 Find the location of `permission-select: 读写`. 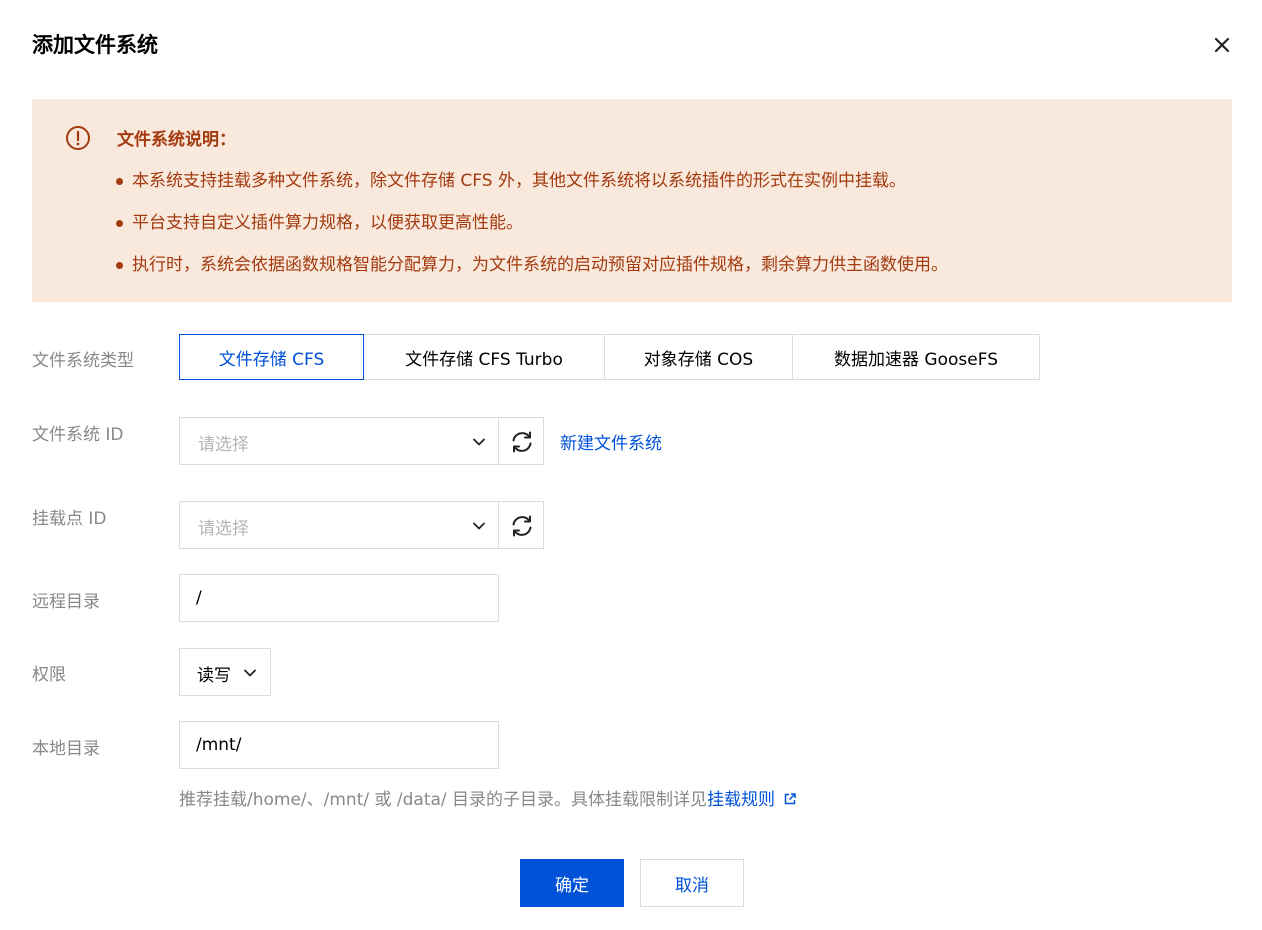

permission-select: 读写 is located at coordinates (225, 672).